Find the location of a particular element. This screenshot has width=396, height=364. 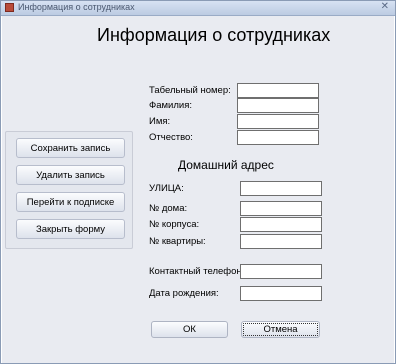

first-name-label: Имя: is located at coordinates (160, 121).